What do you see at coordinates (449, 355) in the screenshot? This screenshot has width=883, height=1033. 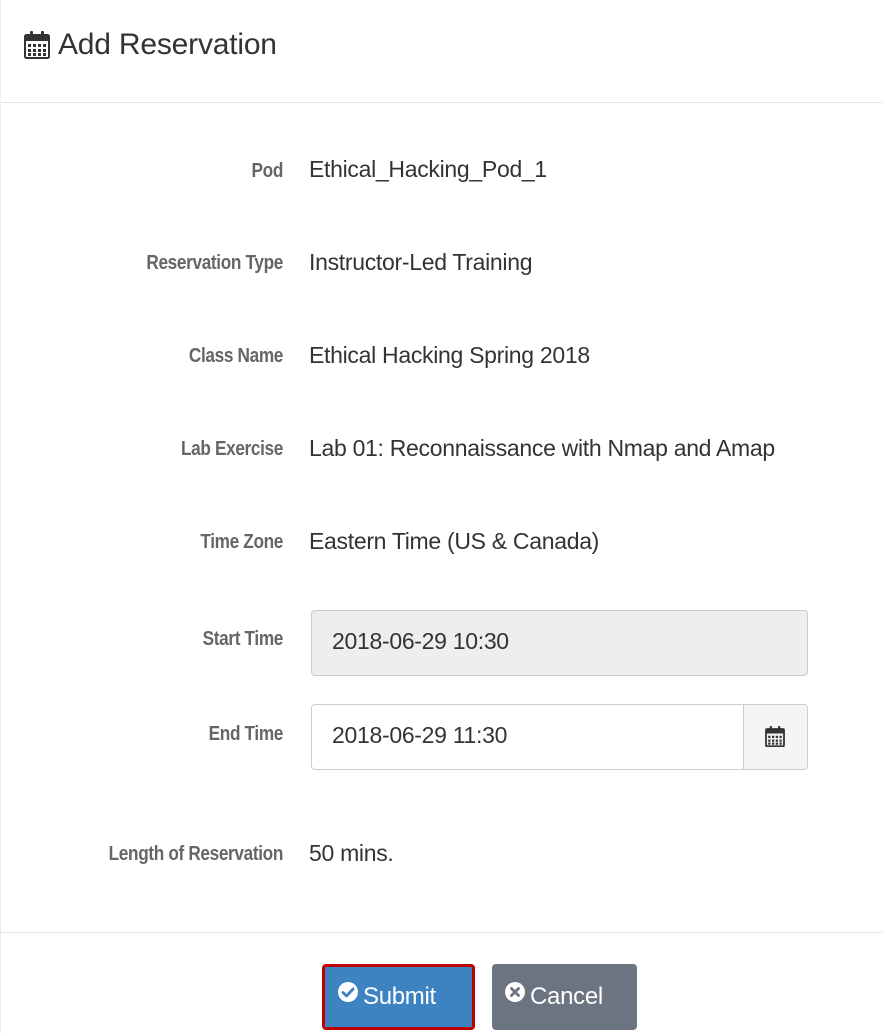 I see `class-name-value: Ethical Hacking Spring 2018` at bounding box center [449, 355].